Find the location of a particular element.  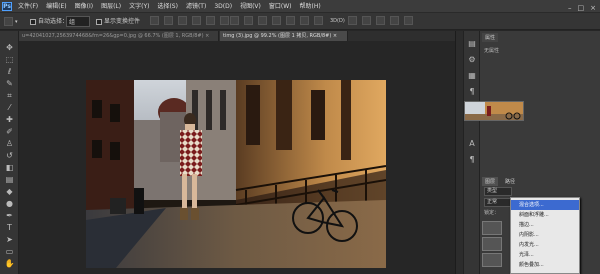

align-right-icon is located at coordinates (224, 20).